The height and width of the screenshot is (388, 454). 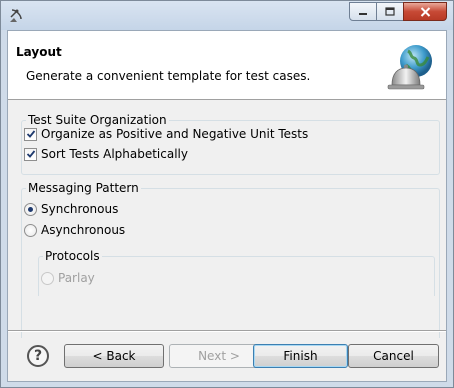 What do you see at coordinates (83, 230) in the screenshot?
I see `radio-label: Asynchronous` at bounding box center [83, 230].